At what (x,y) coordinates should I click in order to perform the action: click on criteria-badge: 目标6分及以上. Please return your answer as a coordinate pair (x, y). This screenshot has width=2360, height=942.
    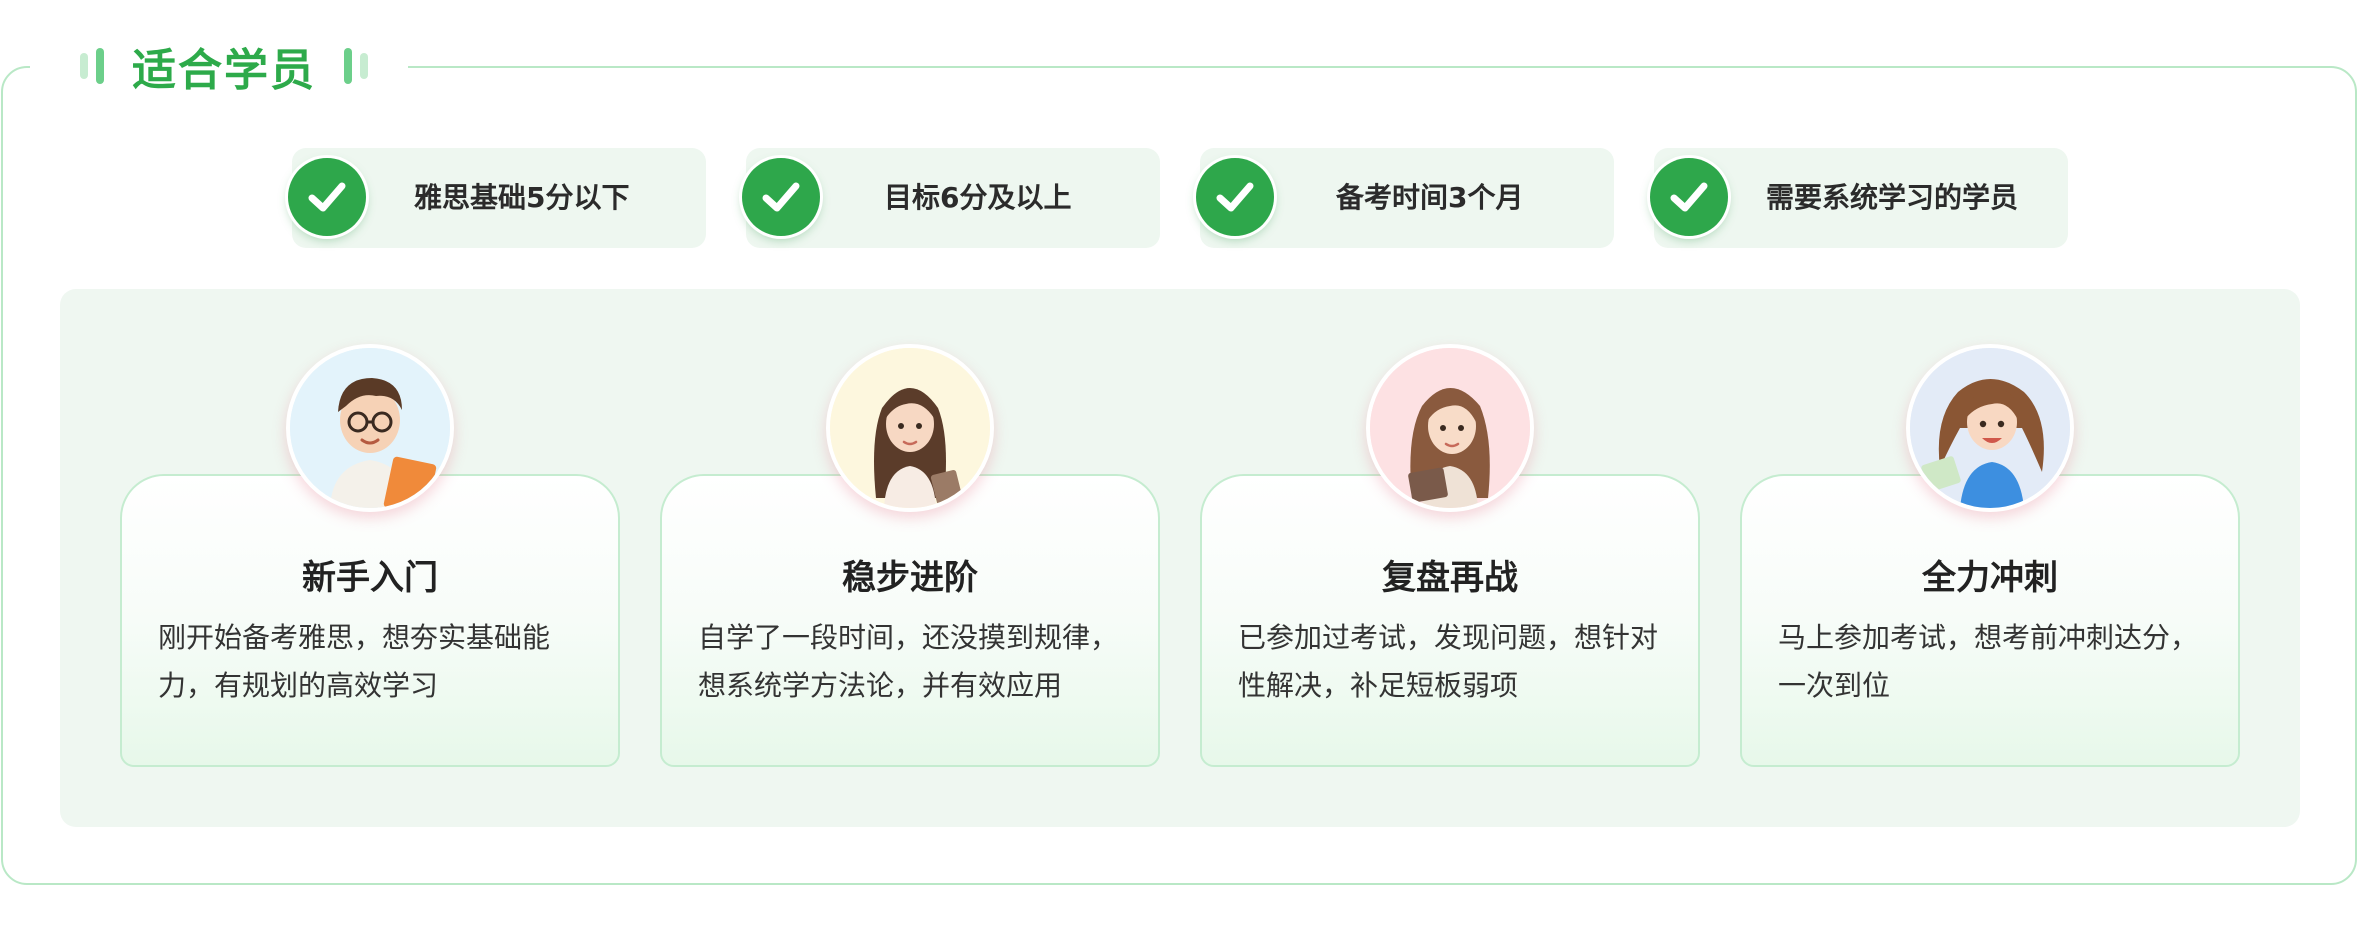
    Looking at the image, I should click on (951, 198).